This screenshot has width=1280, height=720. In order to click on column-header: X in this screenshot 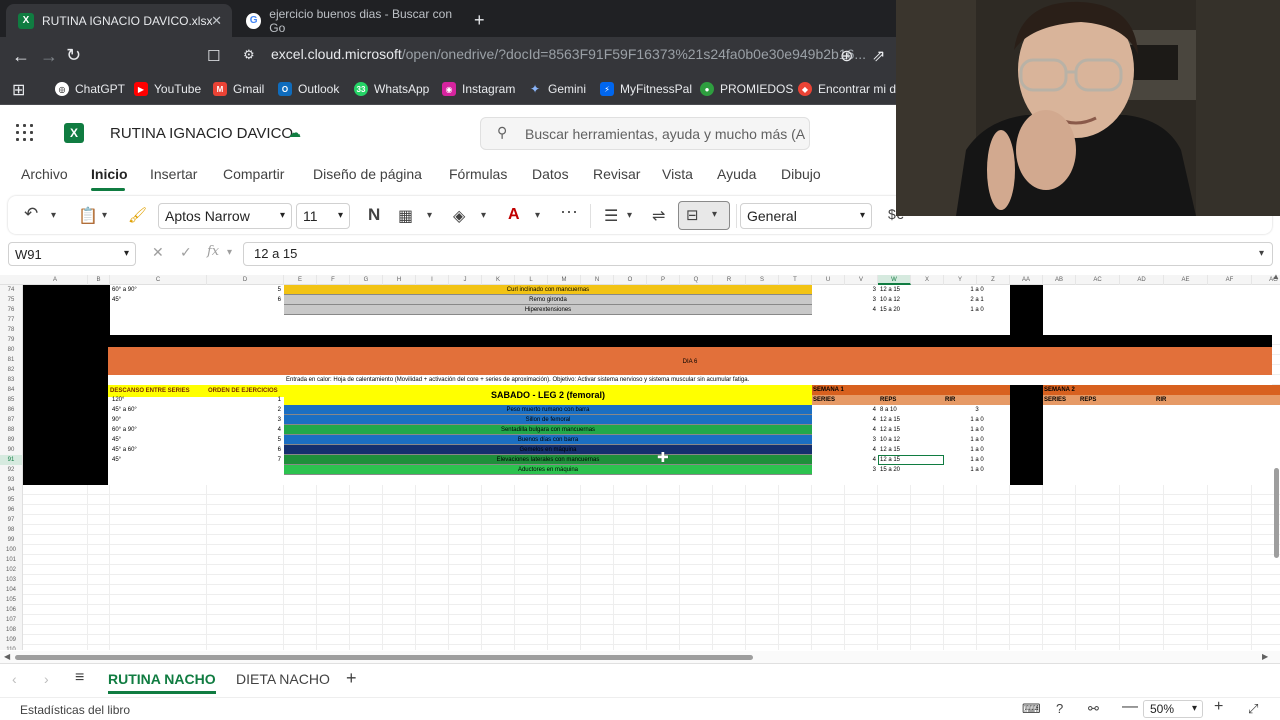, I will do `click(927, 280)`.